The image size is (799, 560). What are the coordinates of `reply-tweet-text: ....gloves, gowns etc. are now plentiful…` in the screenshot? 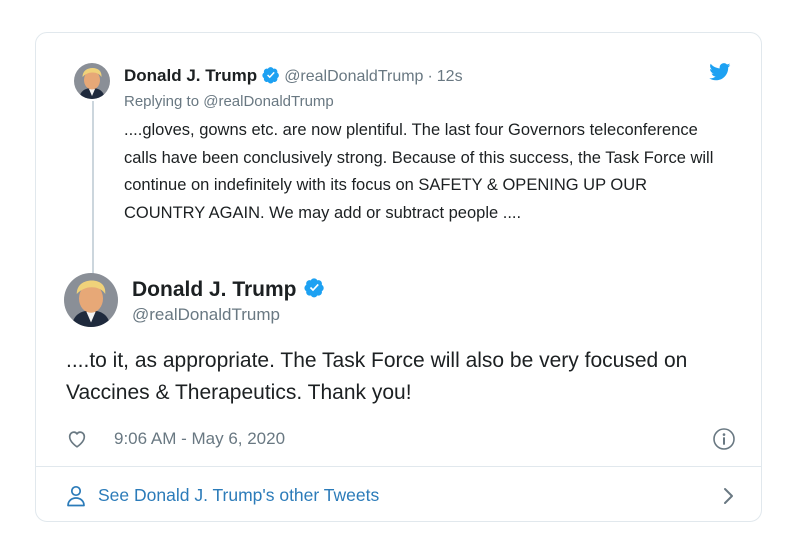 It's located at (419, 171).